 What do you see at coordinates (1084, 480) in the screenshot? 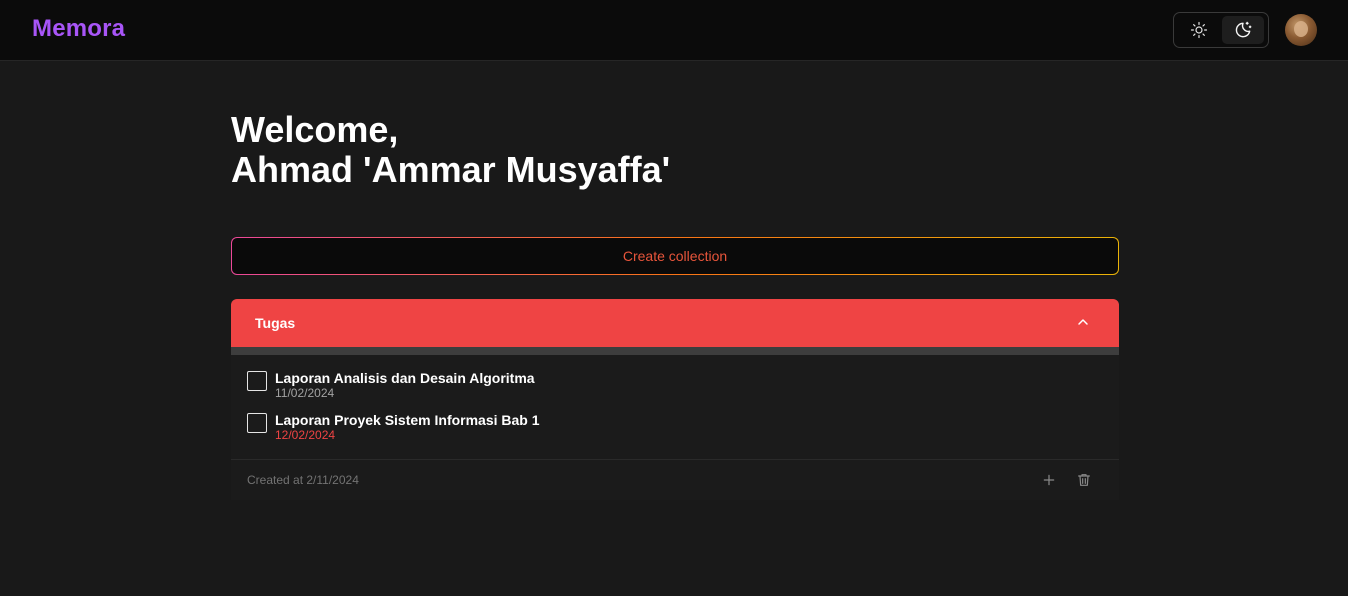
I see `trash-icon` at bounding box center [1084, 480].